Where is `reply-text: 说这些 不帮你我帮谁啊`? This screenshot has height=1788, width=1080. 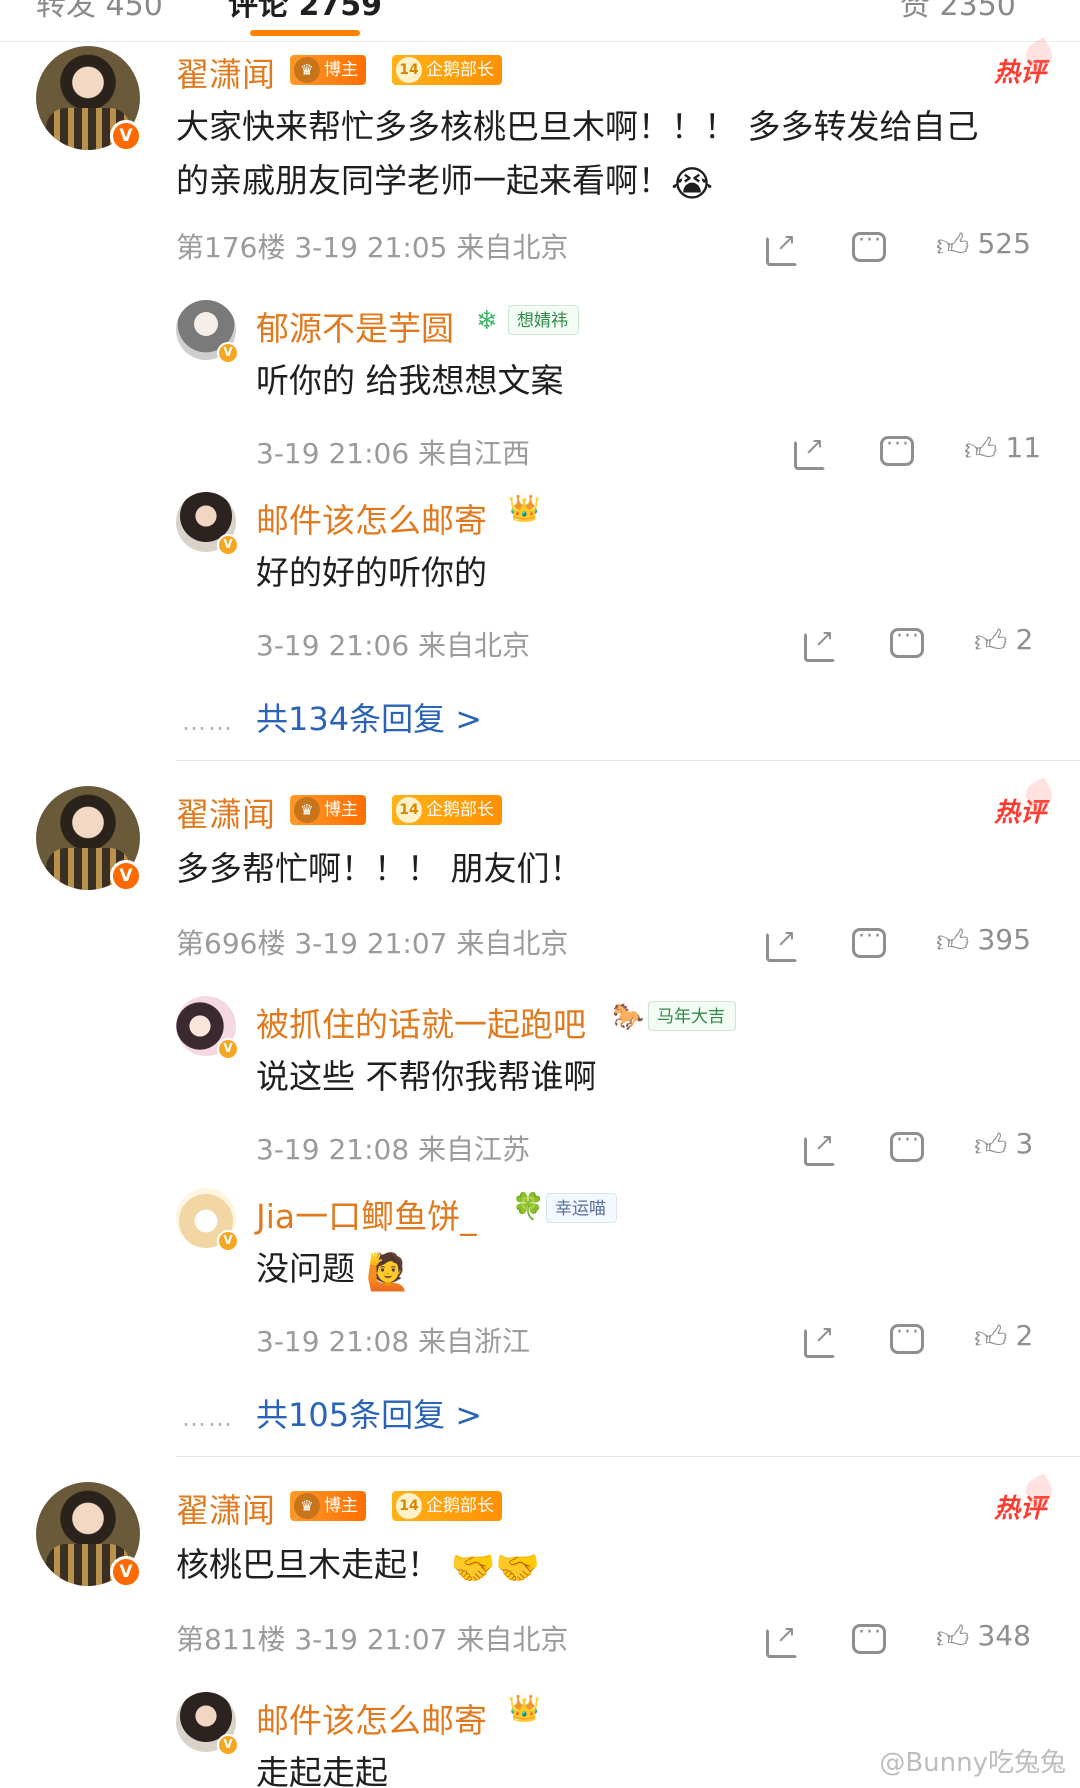 reply-text: 说这些 不帮你我帮谁啊 is located at coordinates (426, 1076).